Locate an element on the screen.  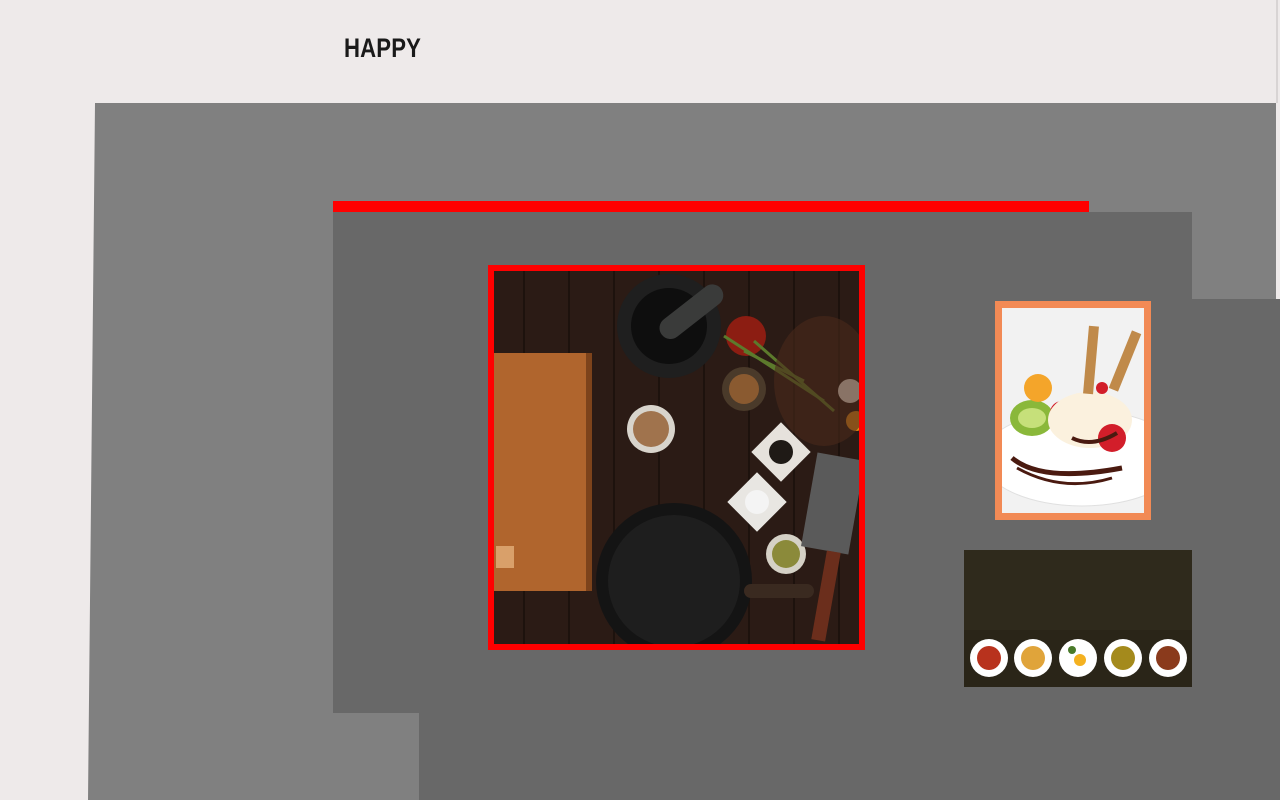
red-accent-bar is located at coordinates (711, 206).